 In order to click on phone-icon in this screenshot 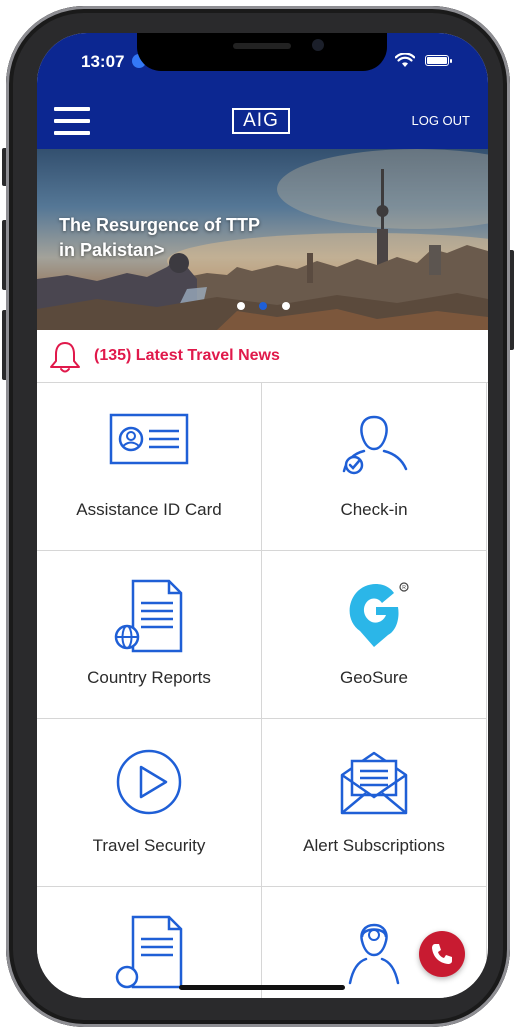, I will do `click(442, 954)`.